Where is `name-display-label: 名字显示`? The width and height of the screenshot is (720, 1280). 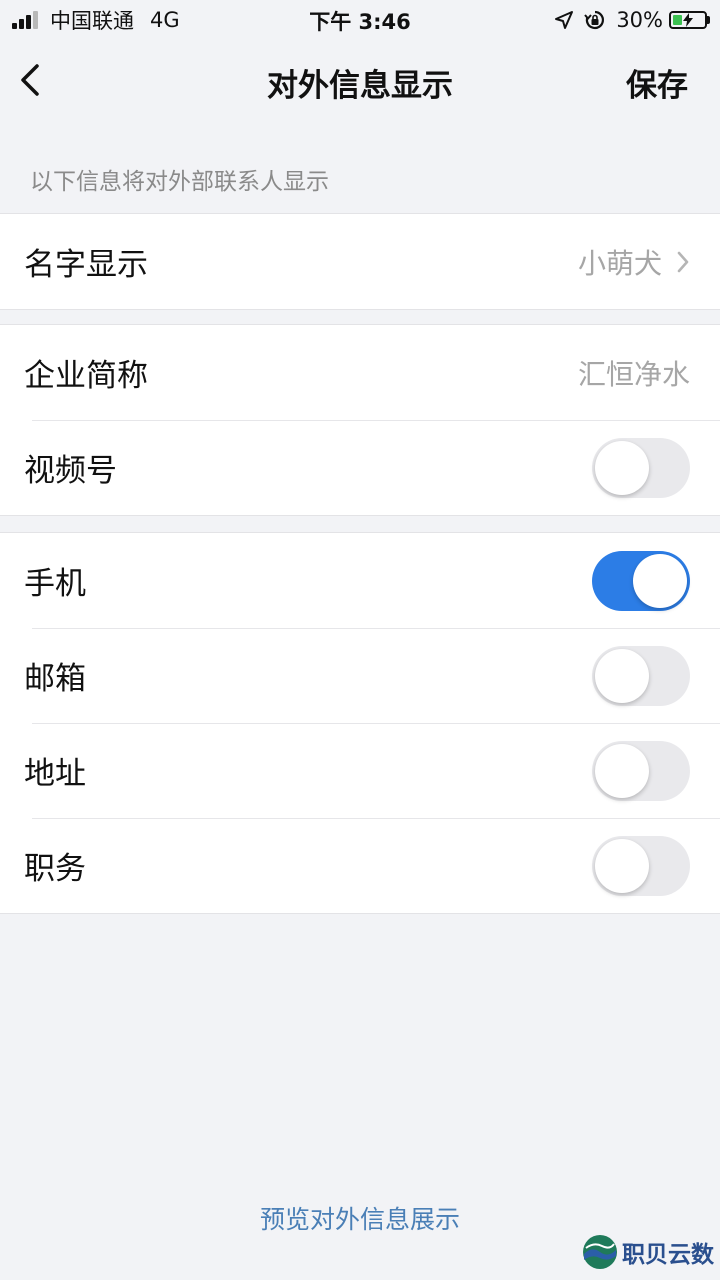
name-display-label: 名字显示 is located at coordinates (86, 265).